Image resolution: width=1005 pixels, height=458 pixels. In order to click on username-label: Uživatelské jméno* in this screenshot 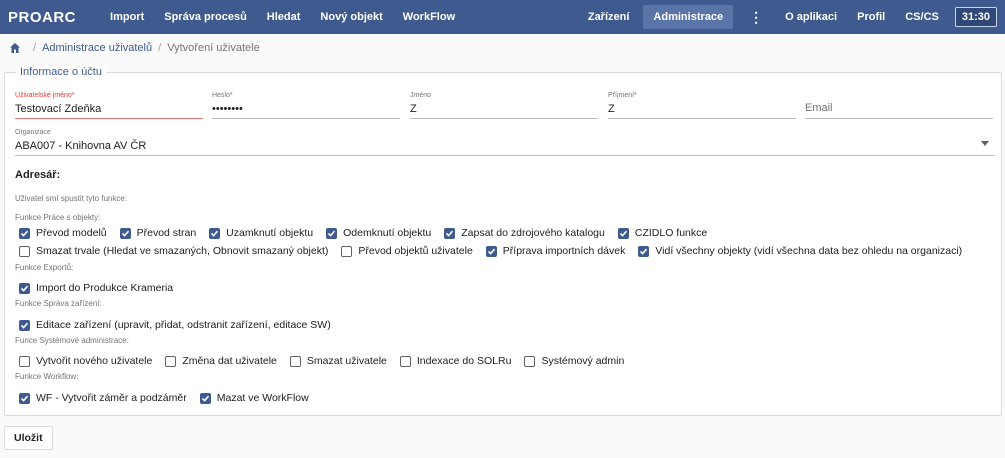, I will do `click(45, 95)`.